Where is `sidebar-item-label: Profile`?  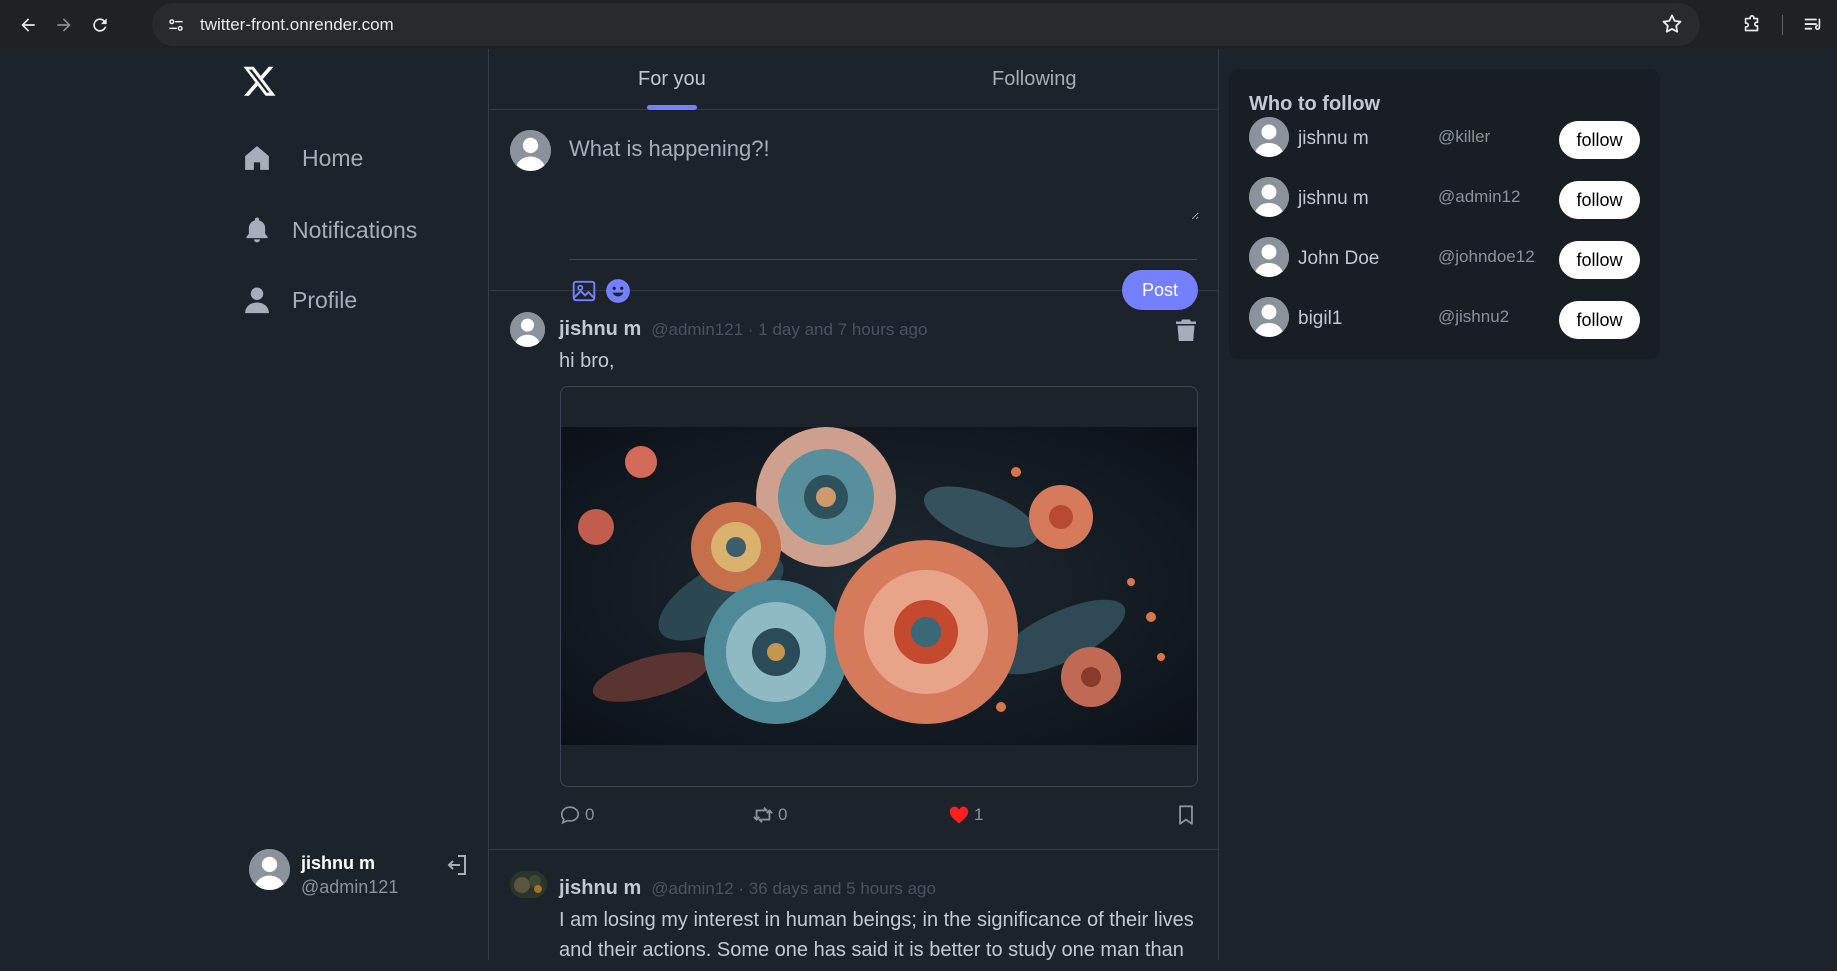
sidebar-item-label: Profile is located at coordinates (325, 299).